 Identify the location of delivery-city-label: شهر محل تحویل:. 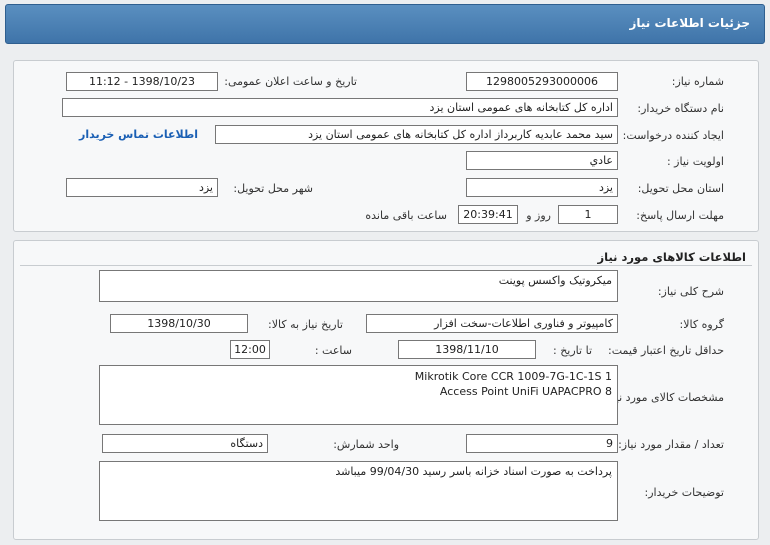
(273, 188).